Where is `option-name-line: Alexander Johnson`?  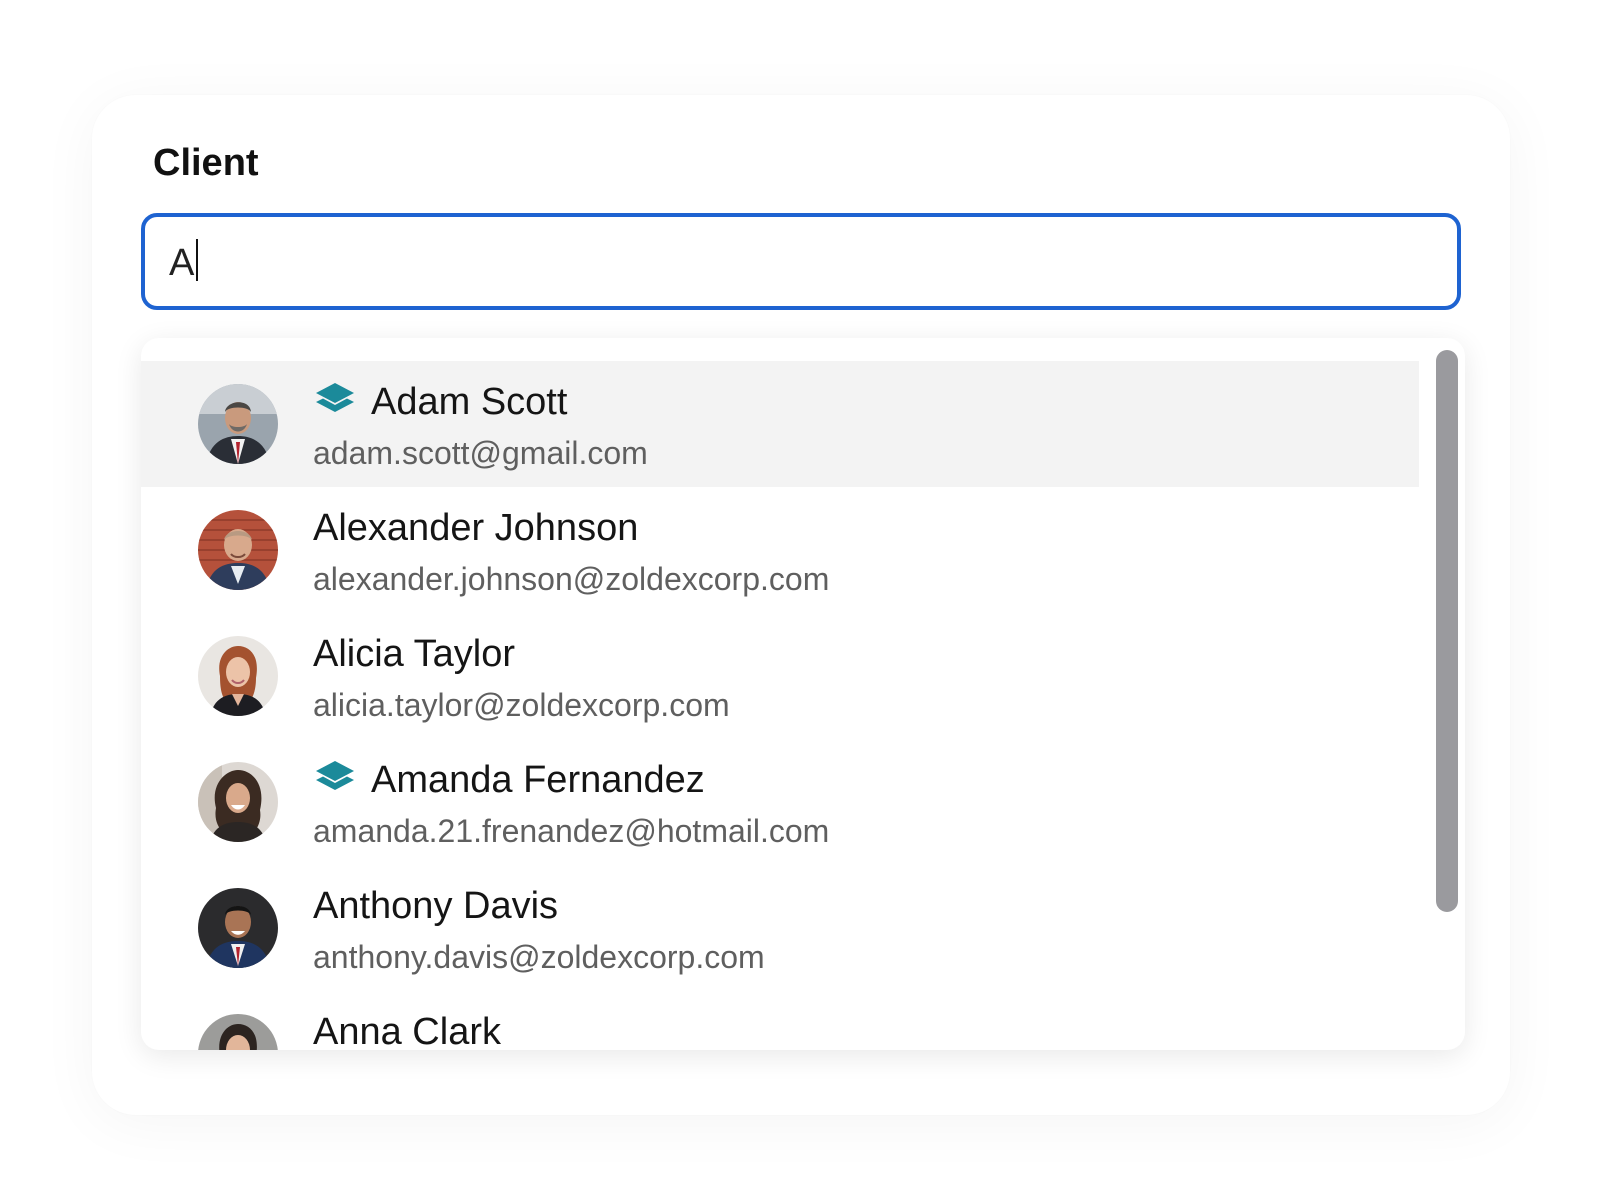
option-name-line: Alexander Johnson is located at coordinates (475, 528).